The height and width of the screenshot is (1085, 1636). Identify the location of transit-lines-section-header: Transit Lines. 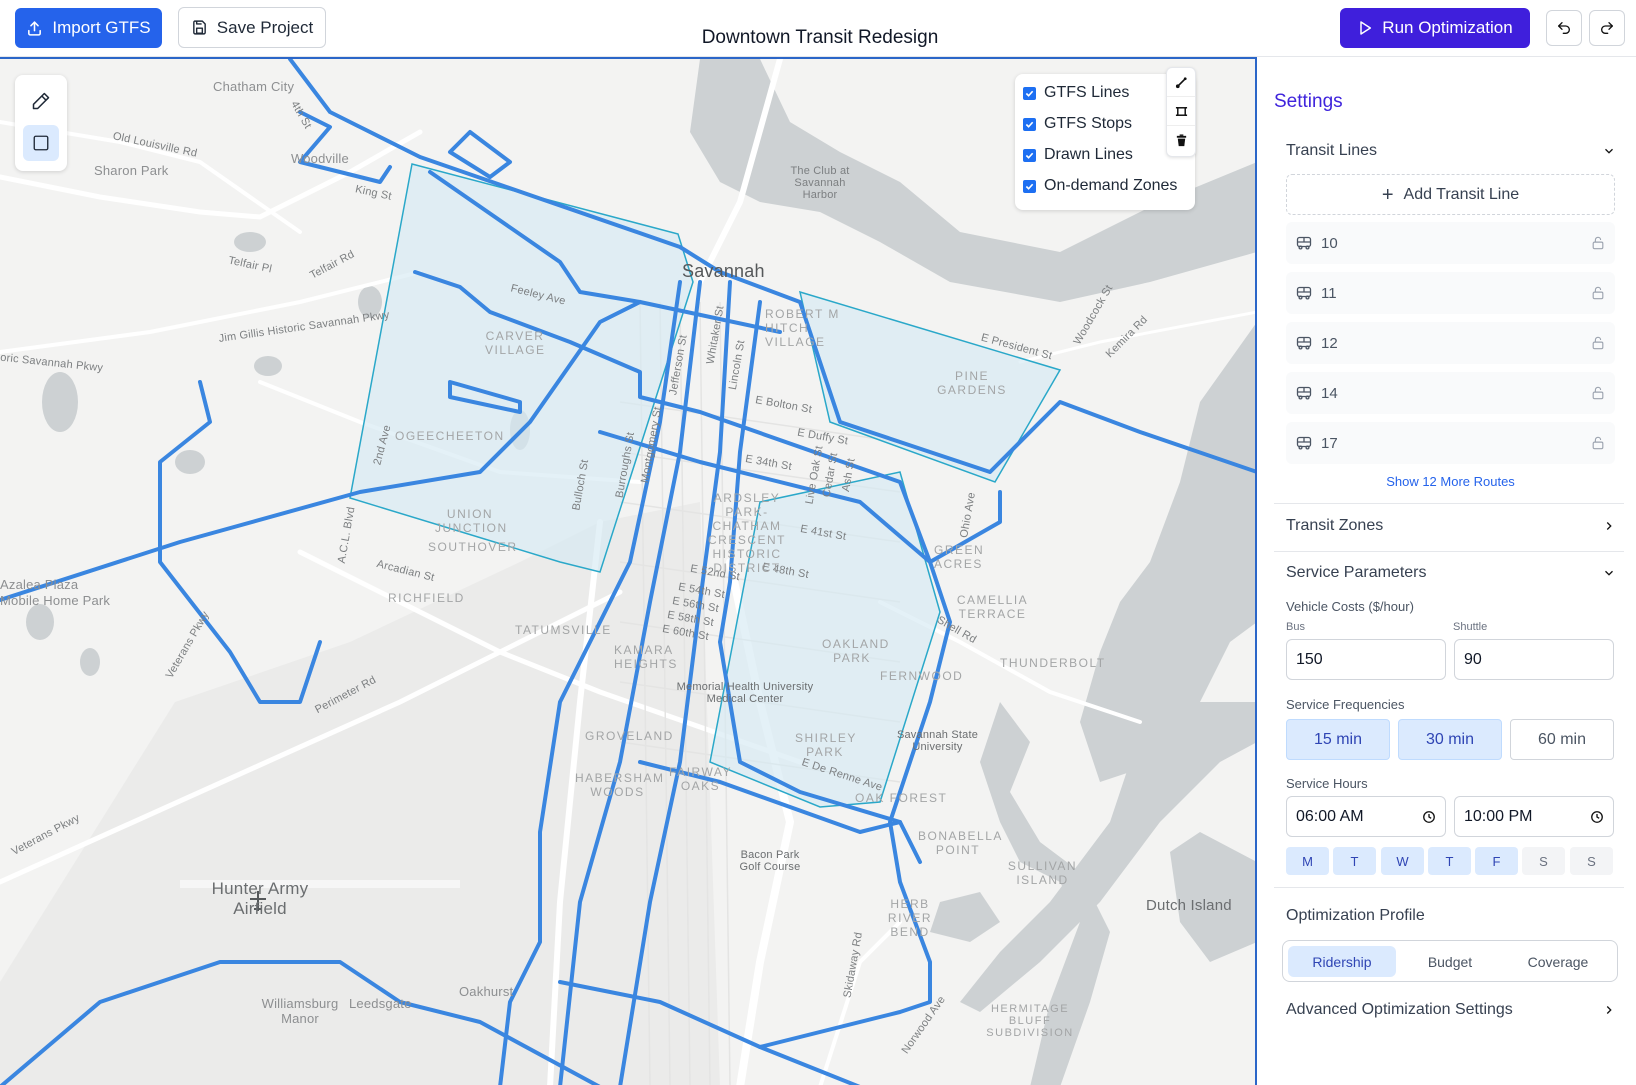
(1451, 151).